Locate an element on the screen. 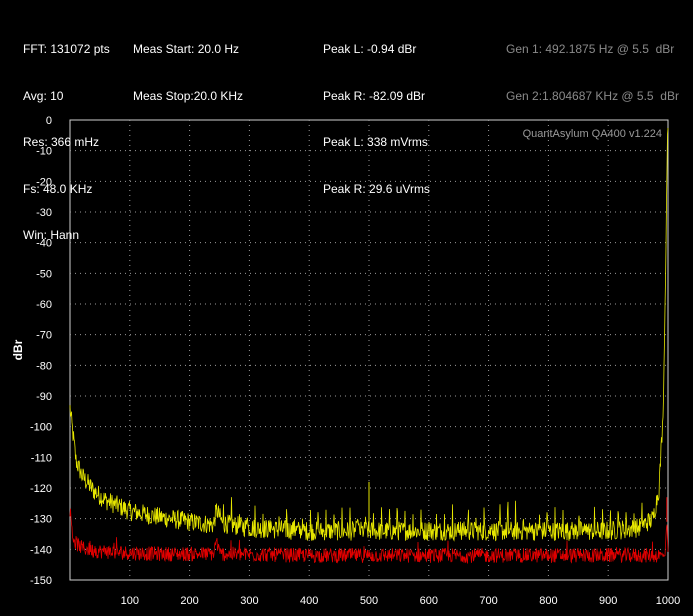  x-tick-label: 500 is located at coordinates (369, 601).